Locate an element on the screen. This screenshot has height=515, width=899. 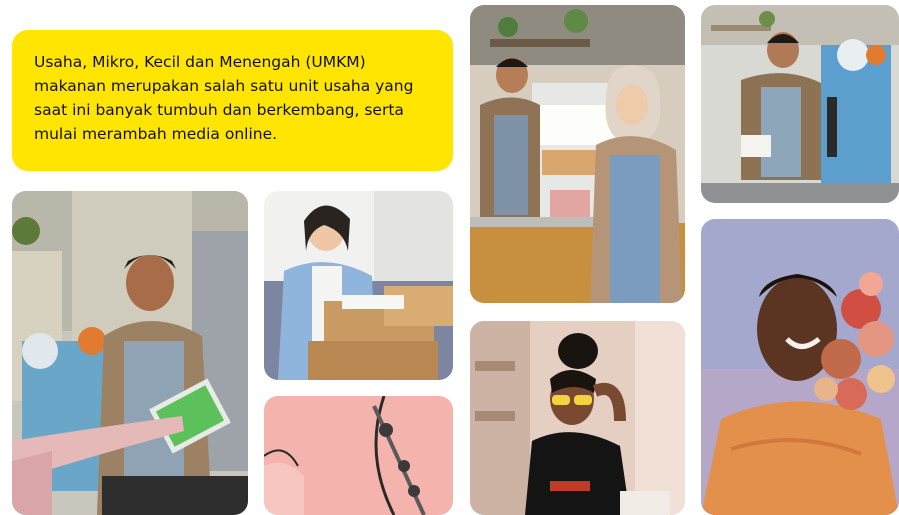
photo-food-stall-couple is located at coordinates (577, 154).